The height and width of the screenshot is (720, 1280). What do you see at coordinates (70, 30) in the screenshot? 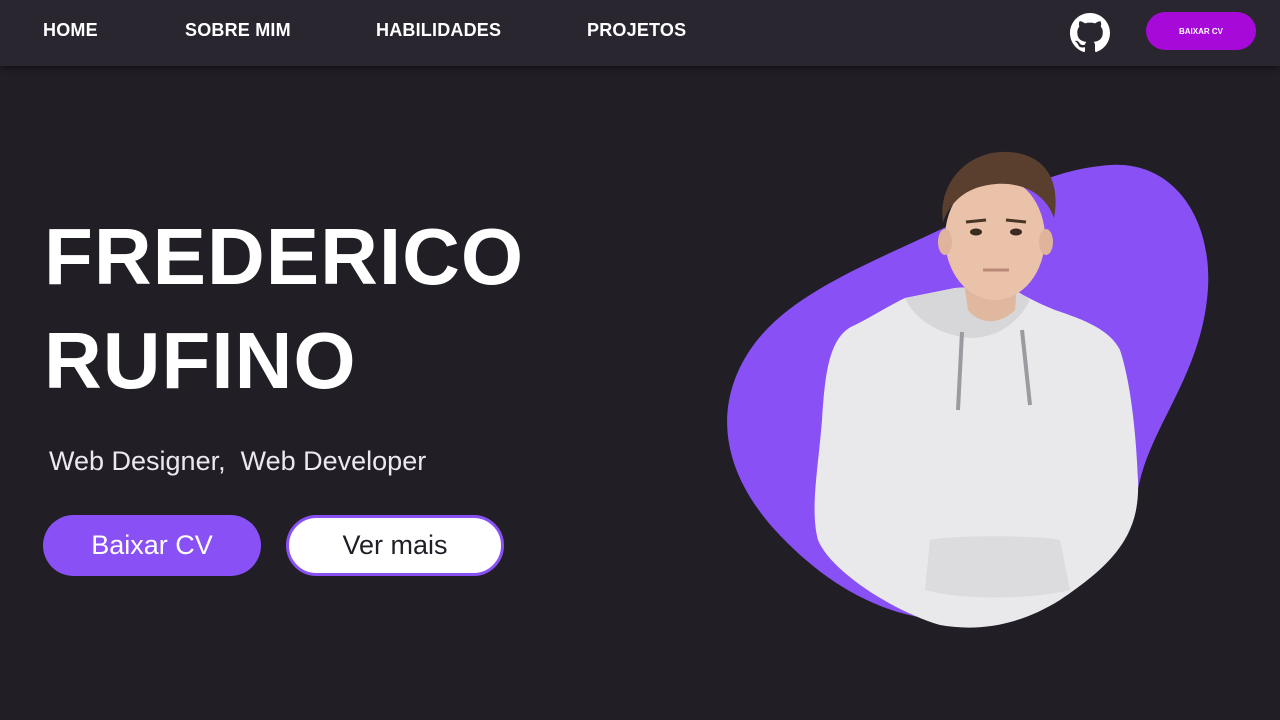
I see `nav-link-home: HOME` at bounding box center [70, 30].